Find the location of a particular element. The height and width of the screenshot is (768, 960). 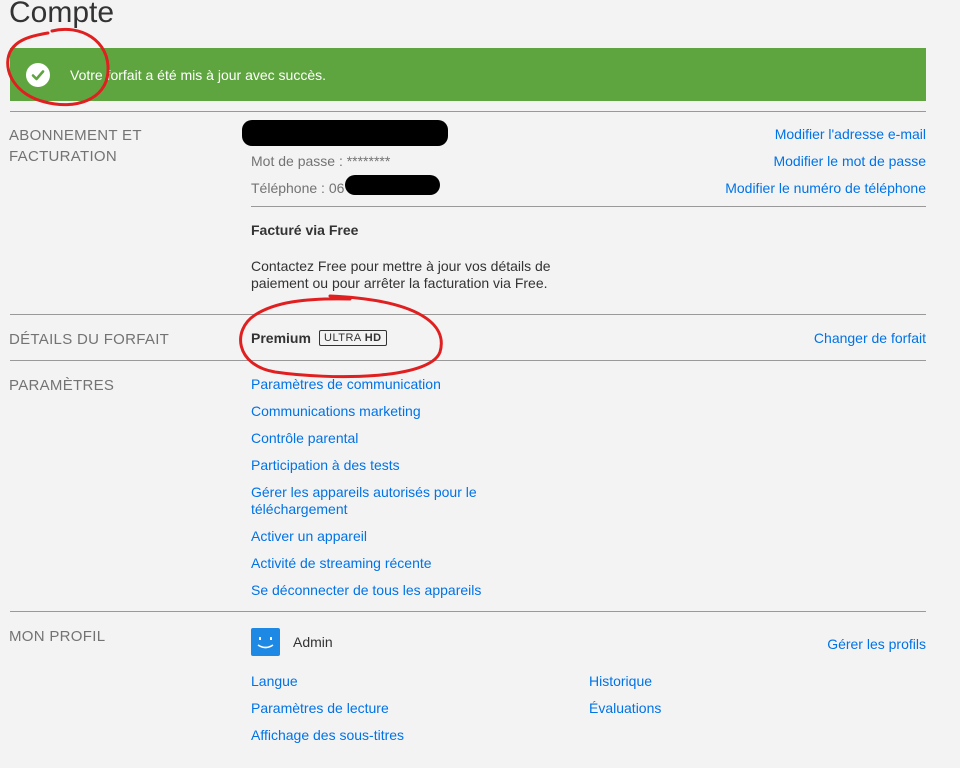

subtitle-appearance-link: Affichage des sous-titres is located at coordinates (327, 735).